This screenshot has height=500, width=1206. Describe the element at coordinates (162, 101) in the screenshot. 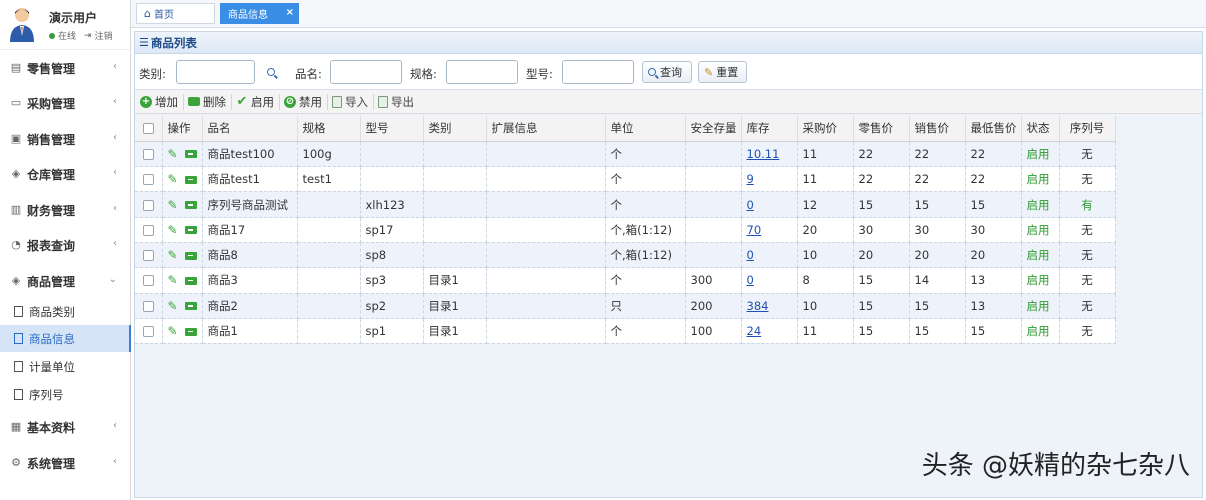

I see `add-button: + 增加` at that location.